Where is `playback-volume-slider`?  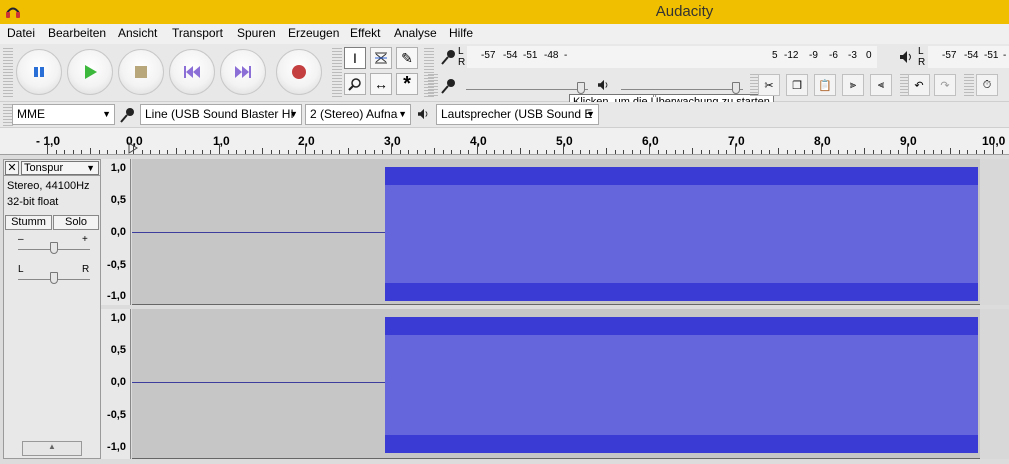
playback-volume-slider is located at coordinates (682, 85).